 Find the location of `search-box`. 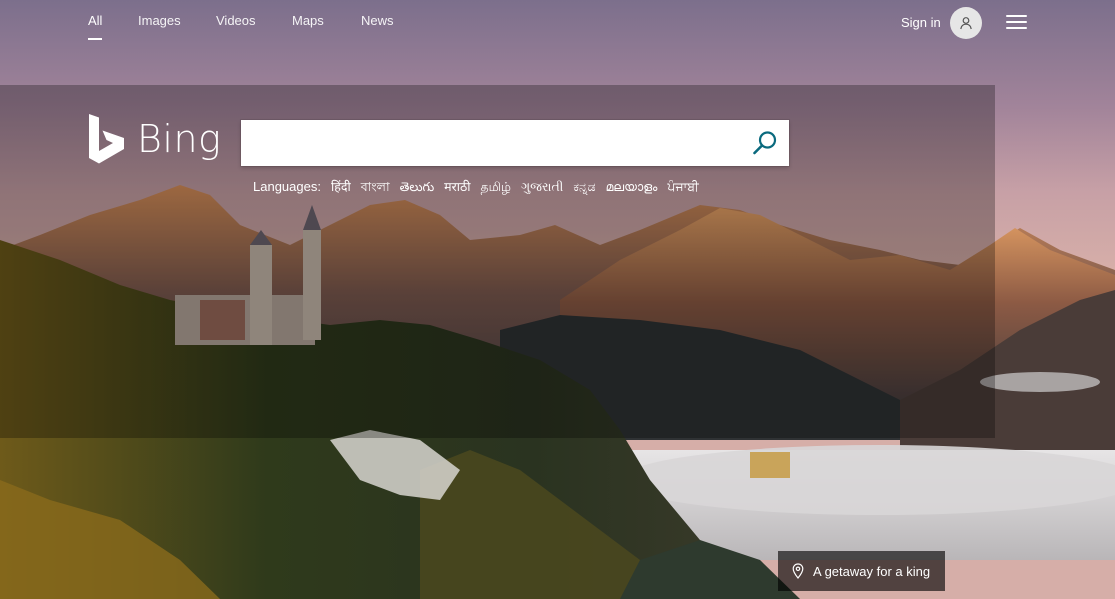

search-box is located at coordinates (515, 143).